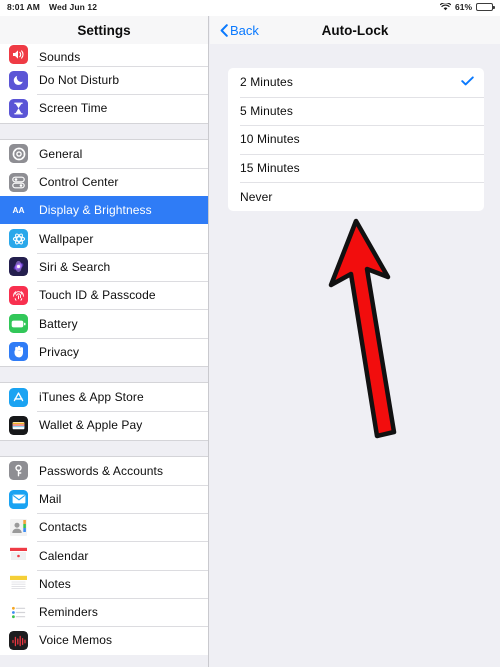 This screenshot has height=667, width=500. I want to click on passwords-icon, so click(18, 471).